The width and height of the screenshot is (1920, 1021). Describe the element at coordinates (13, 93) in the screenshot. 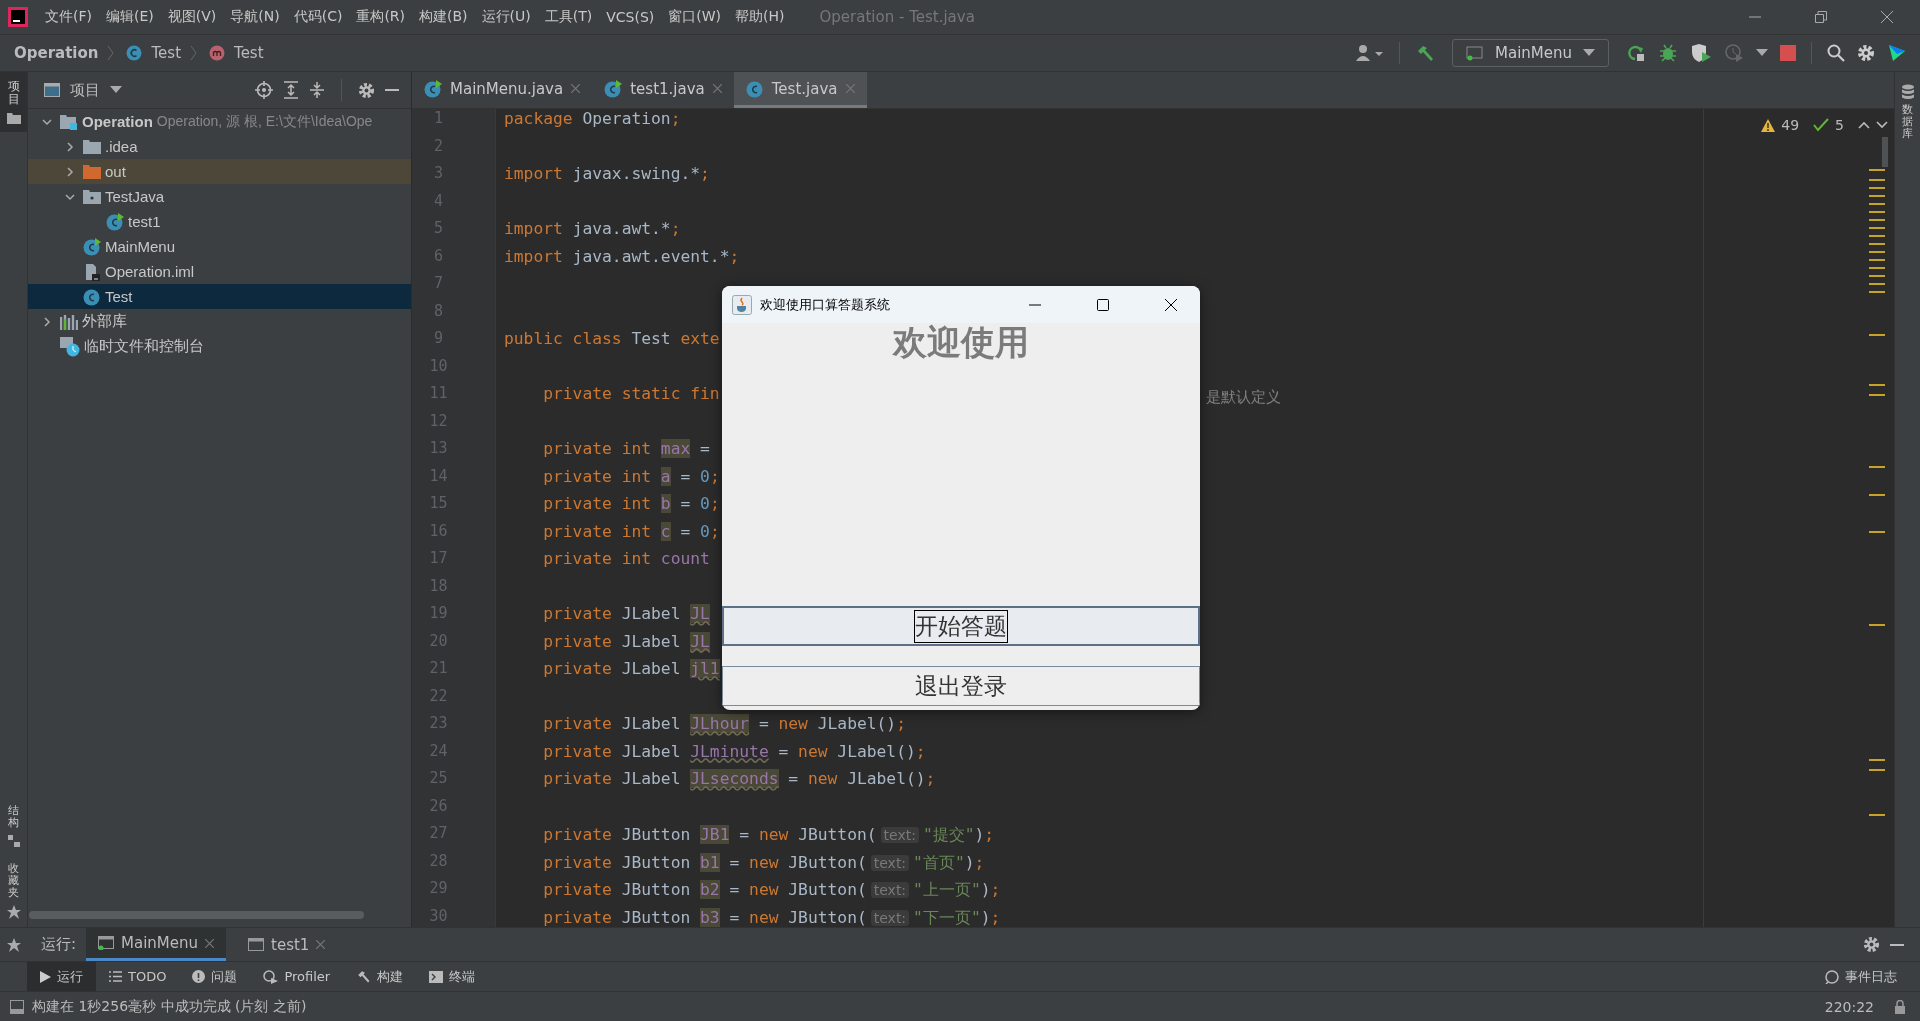

I see `project-tab-label: 项目` at that location.